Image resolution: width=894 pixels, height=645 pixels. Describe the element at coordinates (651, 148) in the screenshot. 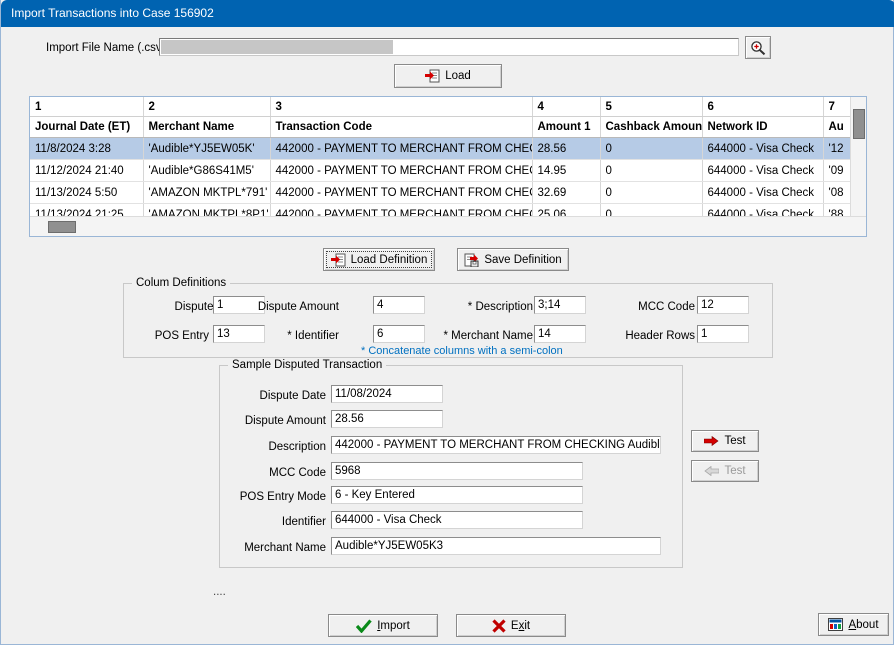

I see `grid-cell-r1-c5: 0` at that location.